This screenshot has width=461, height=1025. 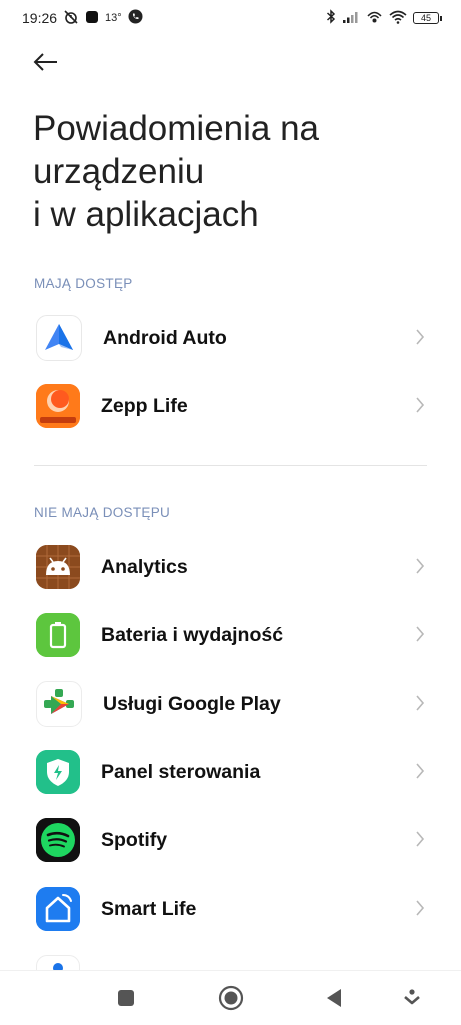 I want to click on item-label: Usługi Google Play, so click(x=192, y=703).